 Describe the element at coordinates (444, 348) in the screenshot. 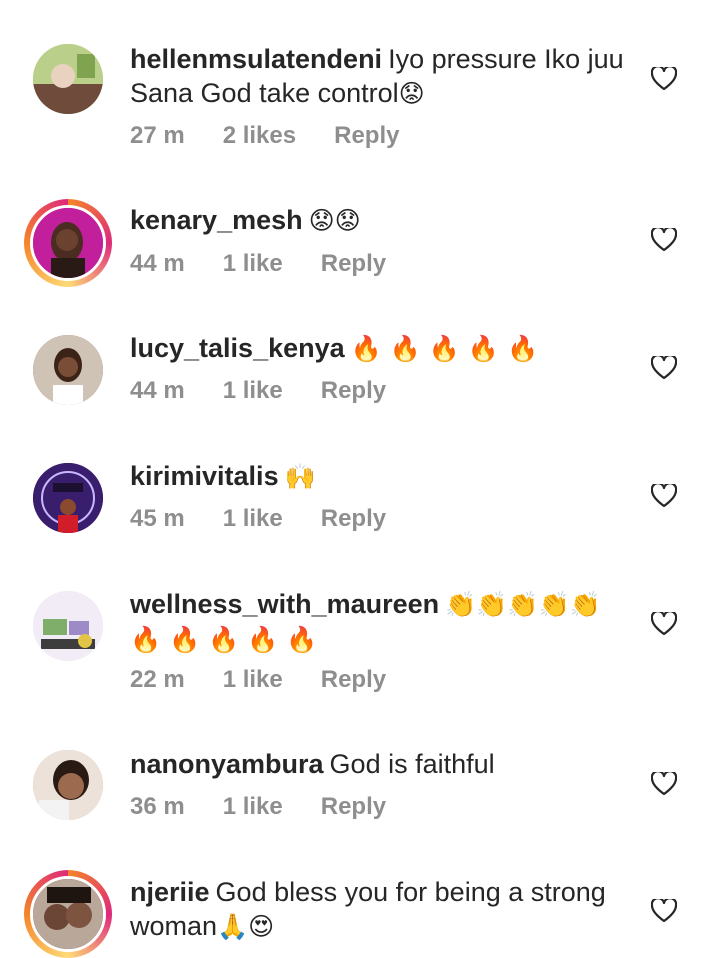

I see `emoji-fire: 🔥 🔥 🔥 🔥 🔥` at that location.